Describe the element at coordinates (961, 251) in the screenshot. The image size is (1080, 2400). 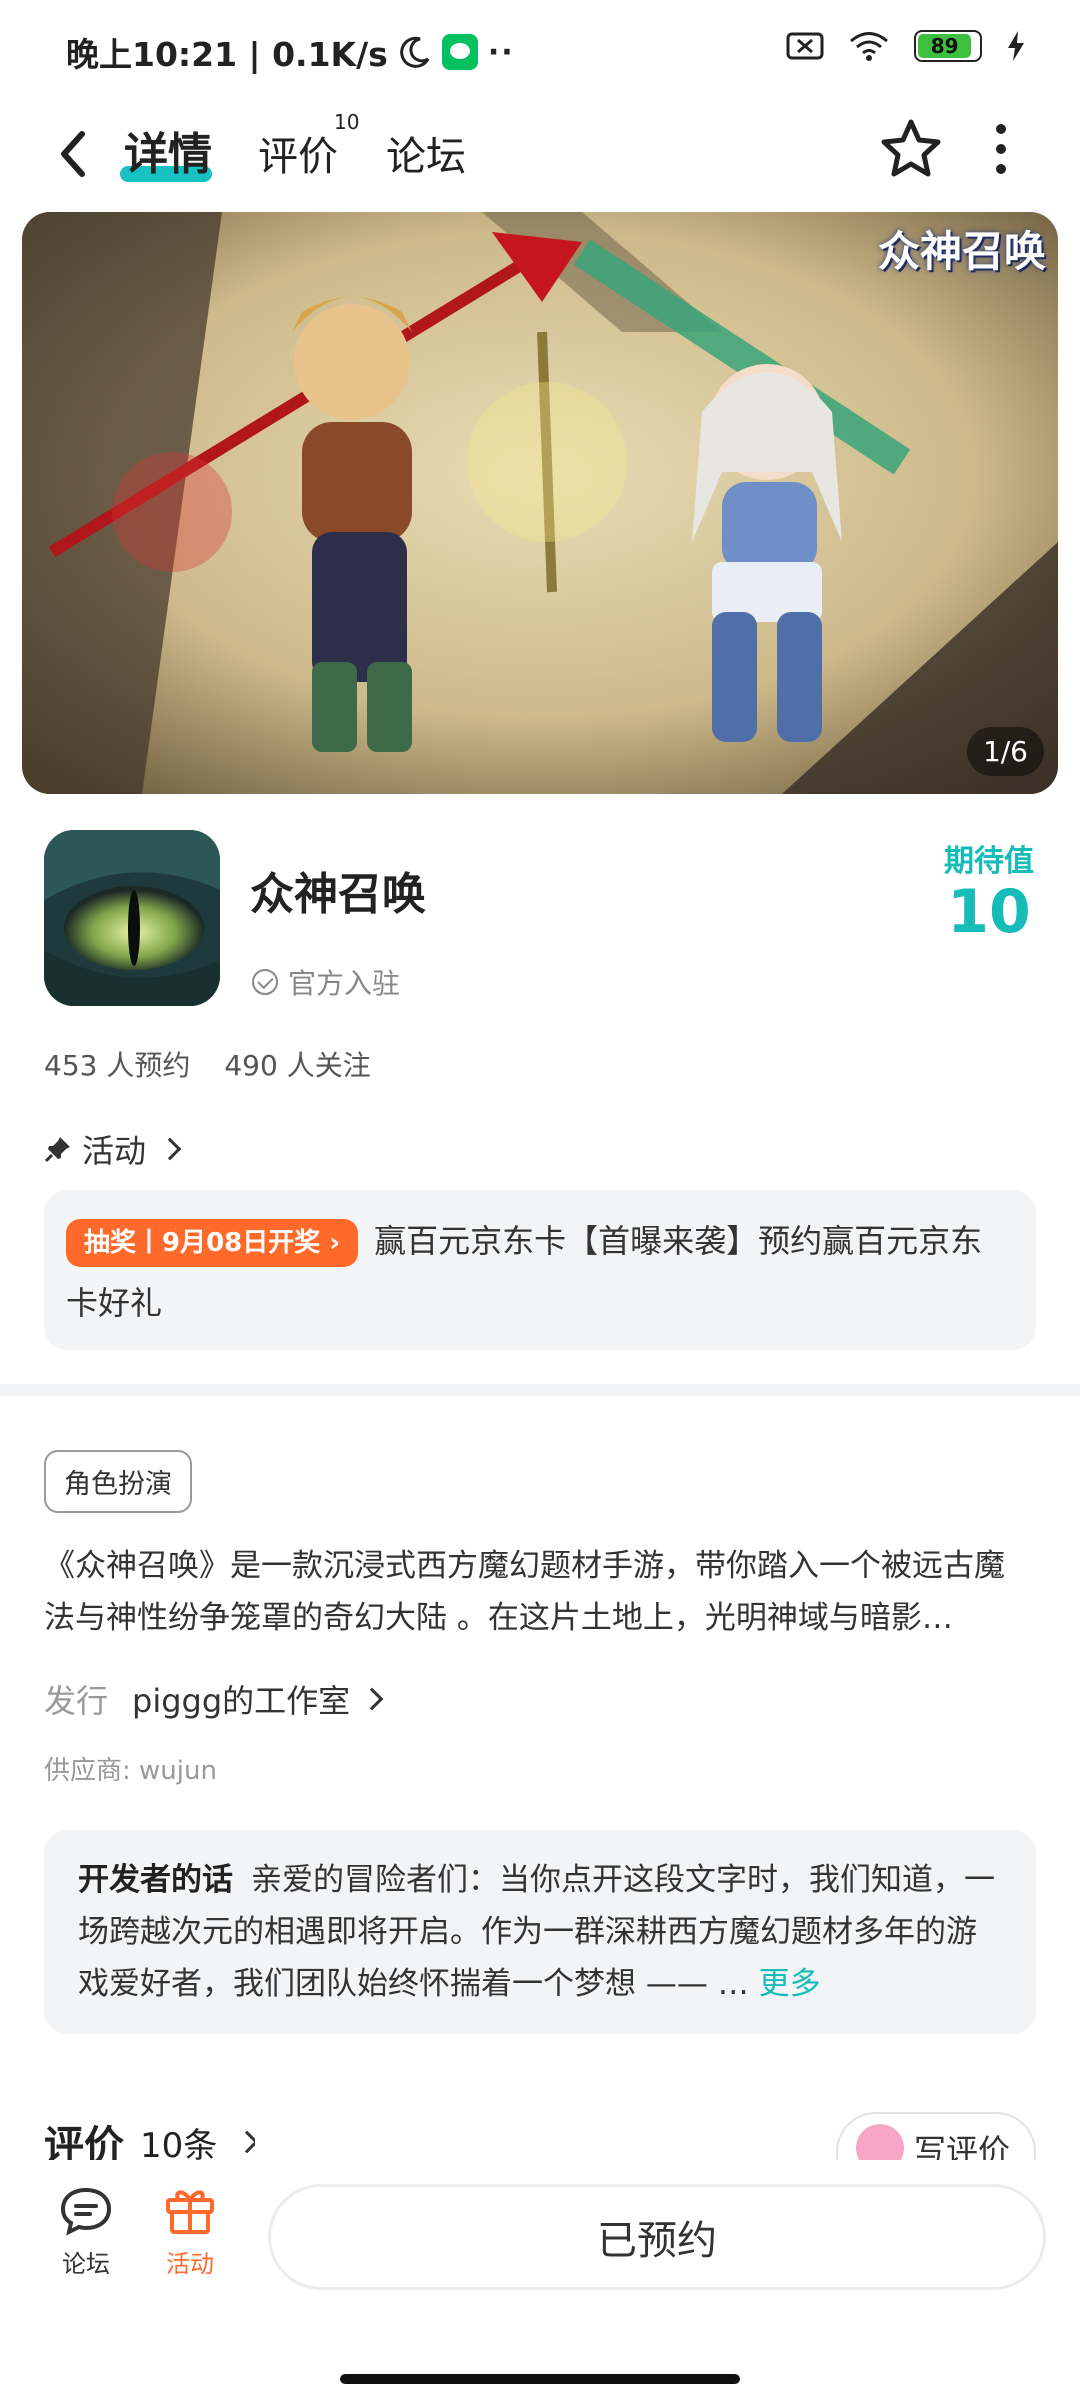
I see `banner-game-logo: 众神召唤` at that location.